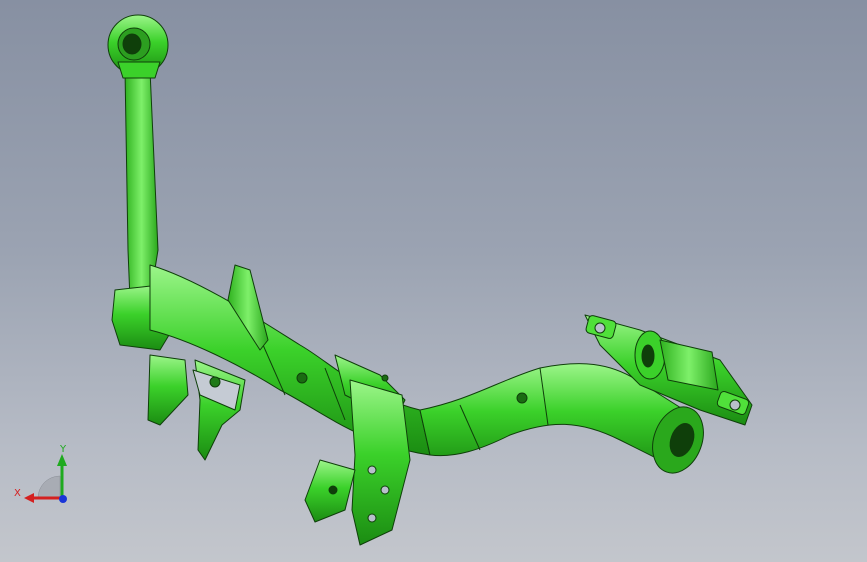  What do you see at coordinates (17, 493) in the screenshot?
I see `x-axis-label: X` at bounding box center [17, 493].